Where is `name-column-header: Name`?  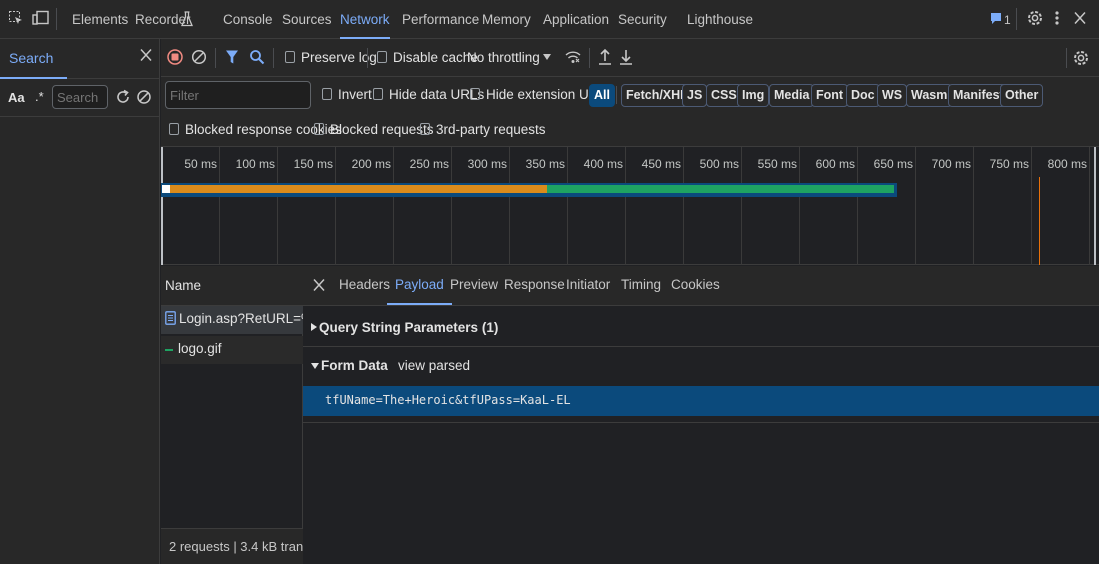 name-column-header: Name is located at coordinates (232, 286).